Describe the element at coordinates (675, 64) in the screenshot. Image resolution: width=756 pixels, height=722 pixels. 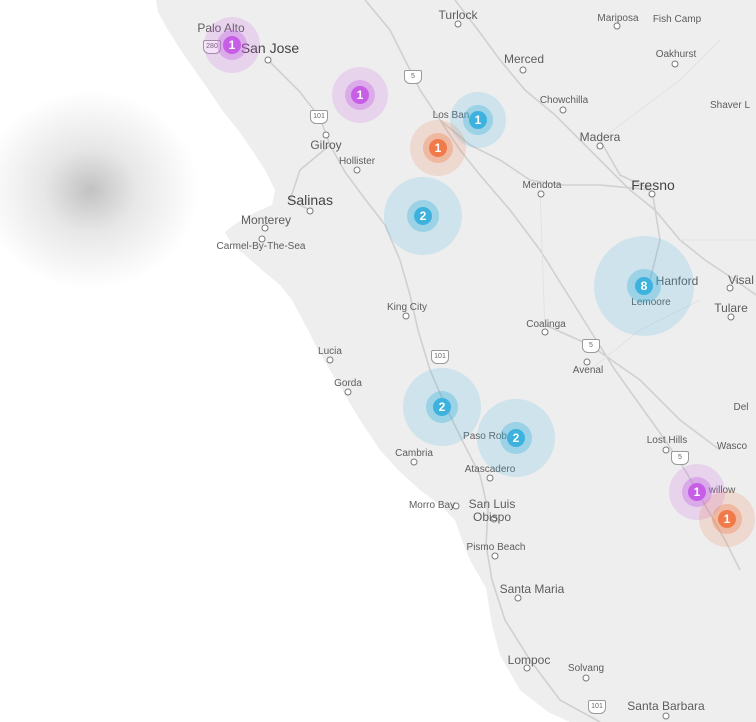
I see `oakhurst-dot` at that location.